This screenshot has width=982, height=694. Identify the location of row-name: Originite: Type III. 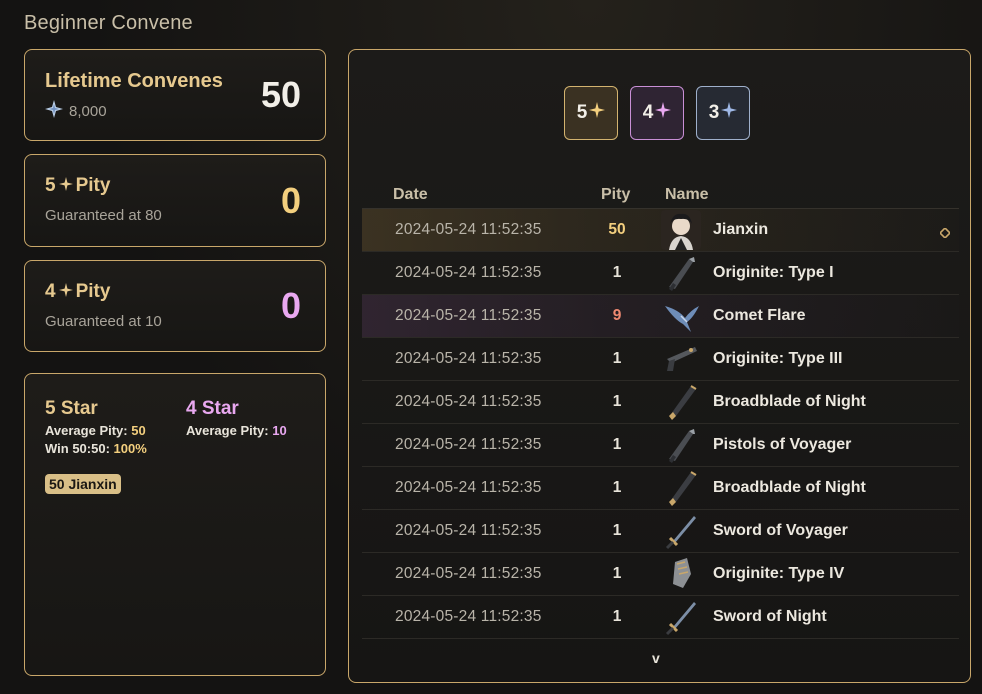
(778, 358).